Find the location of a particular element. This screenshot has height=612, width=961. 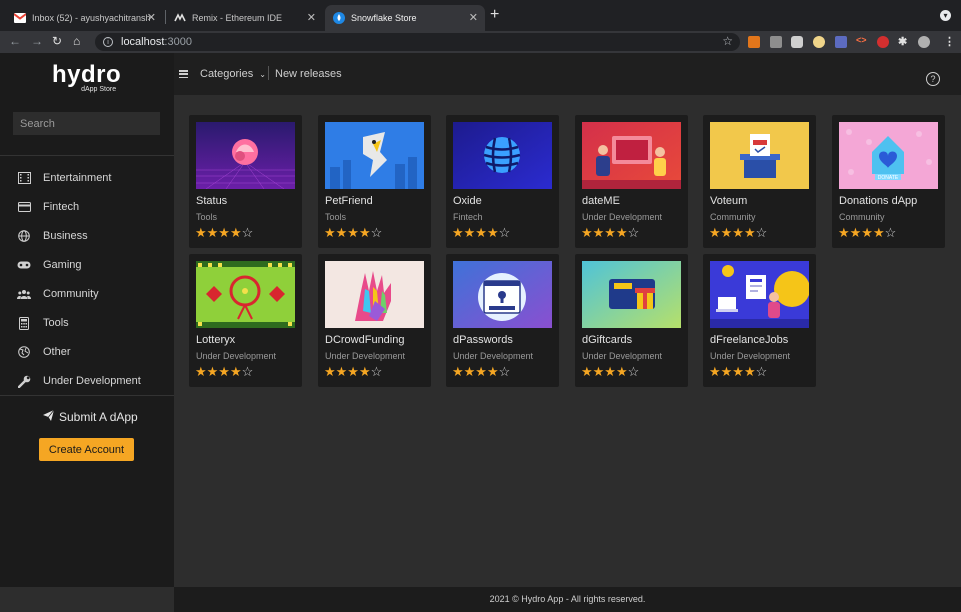

globe-icon is located at coordinates (24, 236).